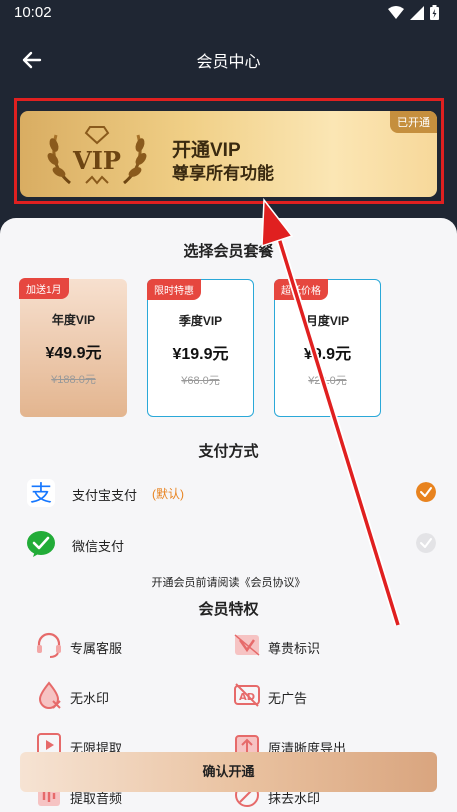 This screenshot has width=457, height=812. Describe the element at coordinates (105, 495) in the screenshot. I see `payment-label: 支付宝支付` at that location.